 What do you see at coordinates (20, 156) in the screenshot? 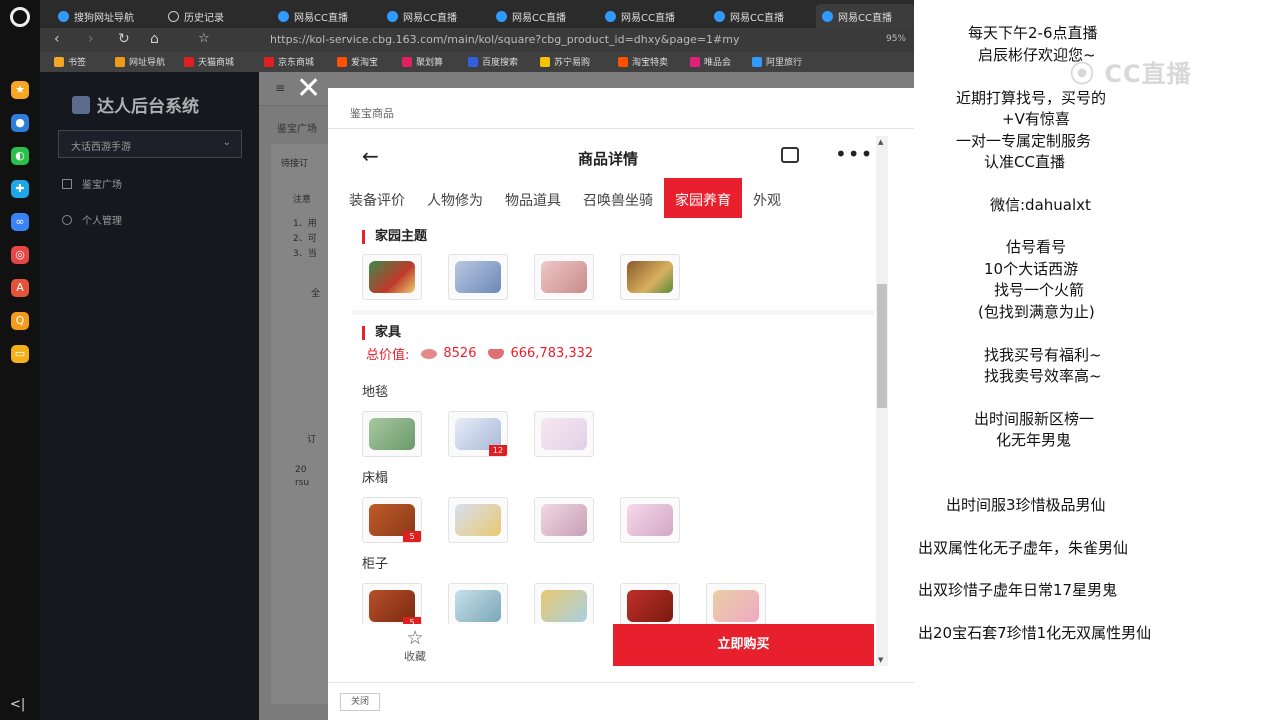
I see `app-wechat-icon: ◐` at bounding box center [20, 156].